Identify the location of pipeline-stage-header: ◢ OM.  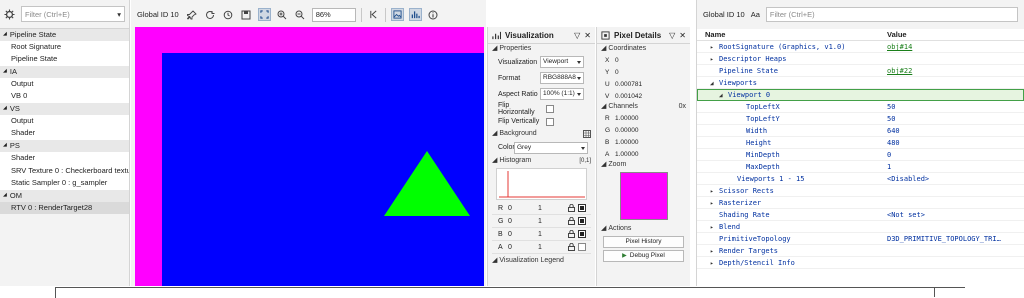
(64, 196).